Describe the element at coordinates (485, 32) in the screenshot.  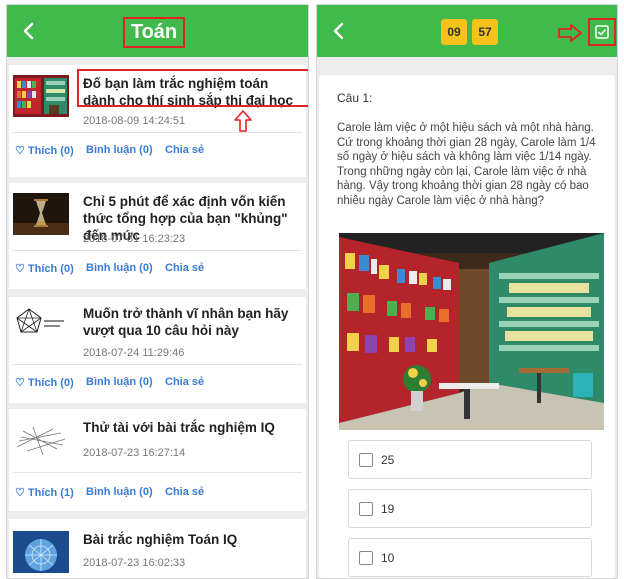
I see `timer-seconds: 57` at that location.